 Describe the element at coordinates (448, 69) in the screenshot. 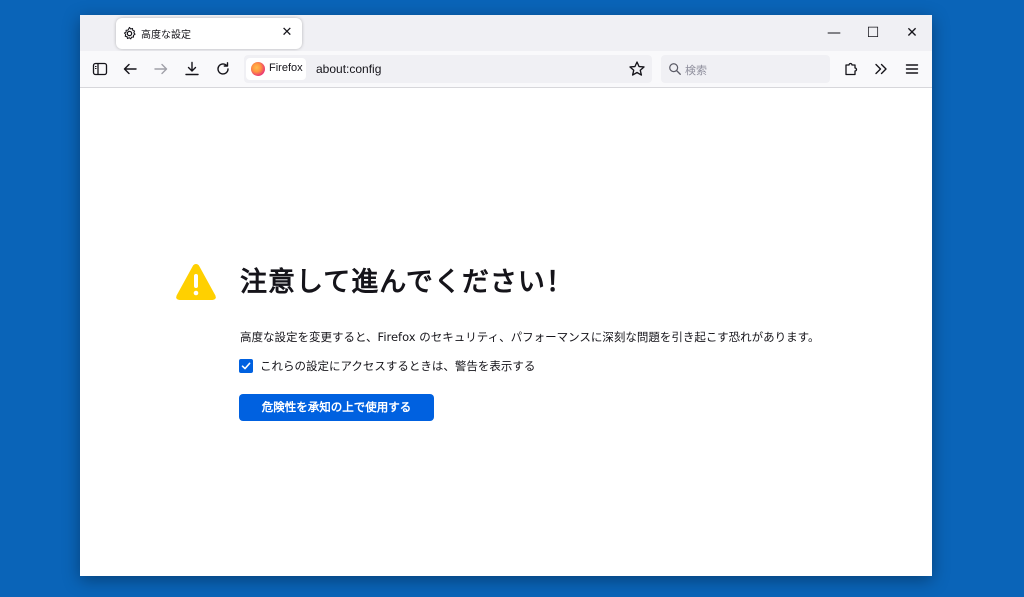

I see `address-bar: Firefox about:config` at that location.